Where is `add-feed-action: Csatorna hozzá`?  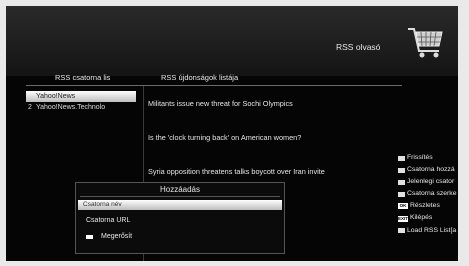 add-feed-action: Csatorna hozzá is located at coordinates (428, 170).